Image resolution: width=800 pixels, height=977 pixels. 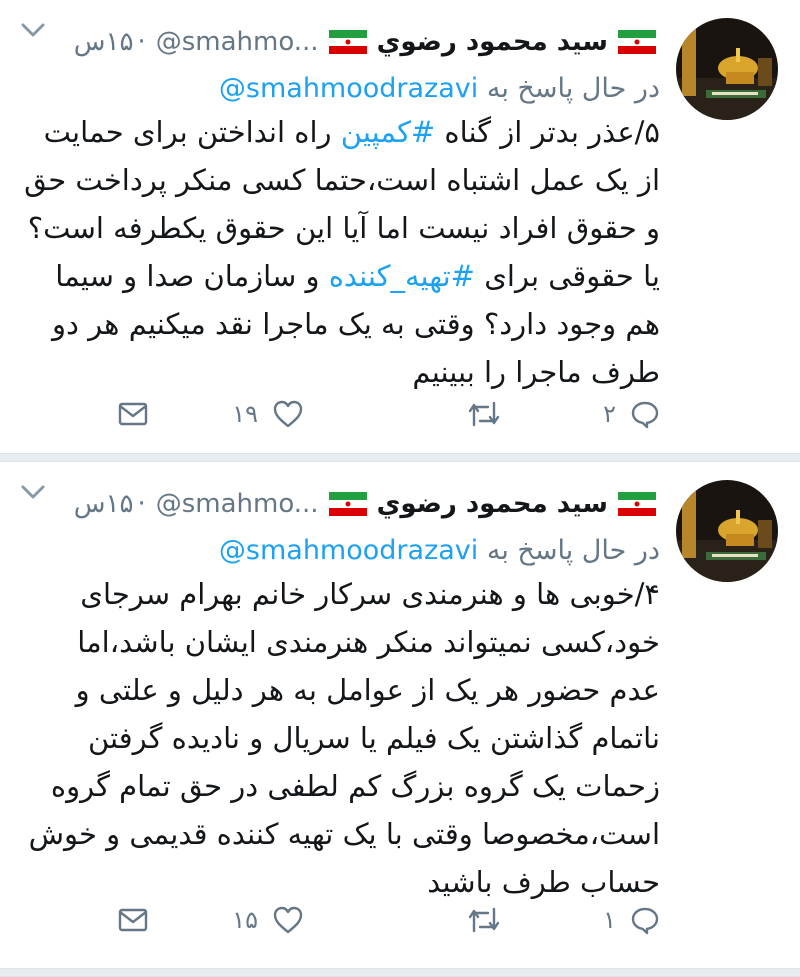 I want to click on like-count: ۱۹, so click(x=245, y=414).